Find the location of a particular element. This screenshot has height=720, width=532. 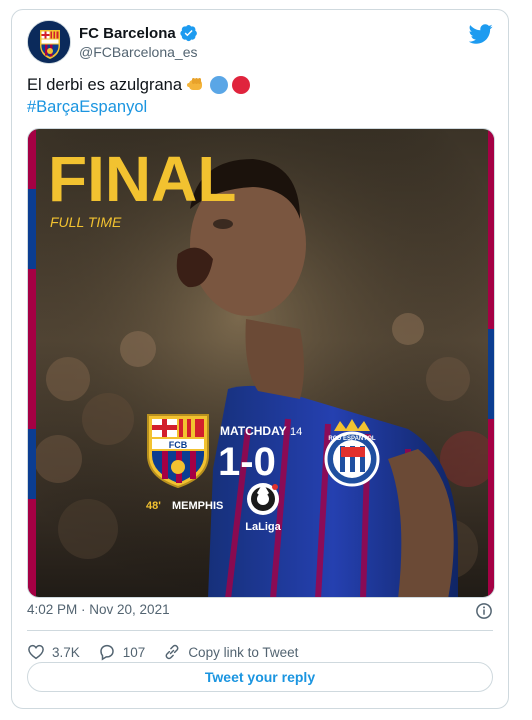

laliga-logo-icon is located at coordinates (263, 499).